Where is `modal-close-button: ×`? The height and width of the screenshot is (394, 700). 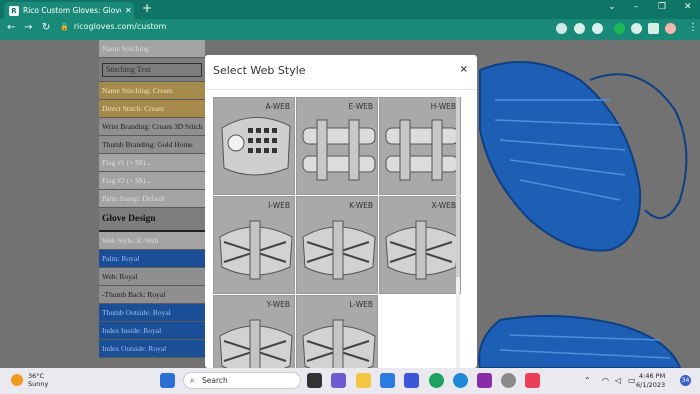 modal-close-button: × is located at coordinates (464, 69).